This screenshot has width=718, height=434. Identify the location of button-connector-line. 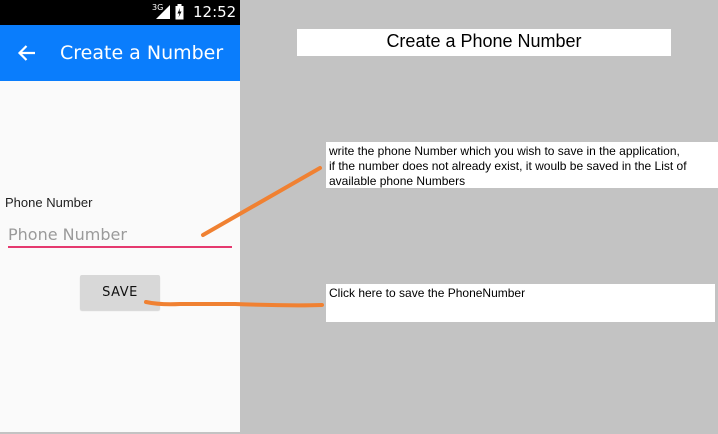
(234, 304).